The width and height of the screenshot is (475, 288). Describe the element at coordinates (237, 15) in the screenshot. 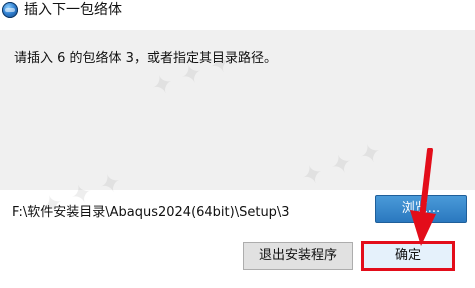

I see `title-bar: 插入下一包络体` at that location.